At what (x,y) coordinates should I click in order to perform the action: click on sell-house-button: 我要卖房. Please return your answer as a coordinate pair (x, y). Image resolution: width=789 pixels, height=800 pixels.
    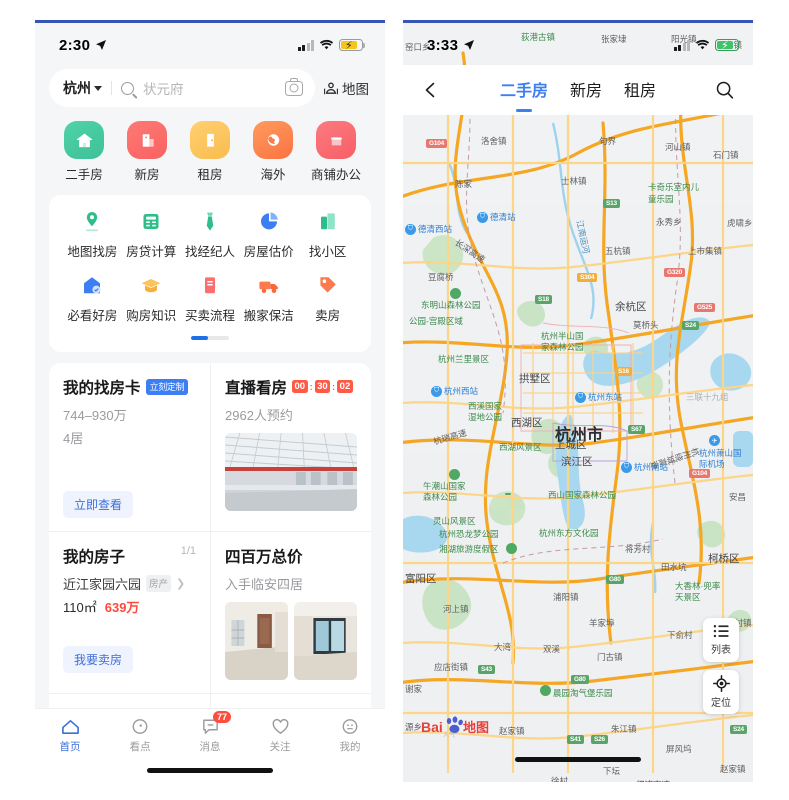
    Looking at the image, I should click on (98, 659).